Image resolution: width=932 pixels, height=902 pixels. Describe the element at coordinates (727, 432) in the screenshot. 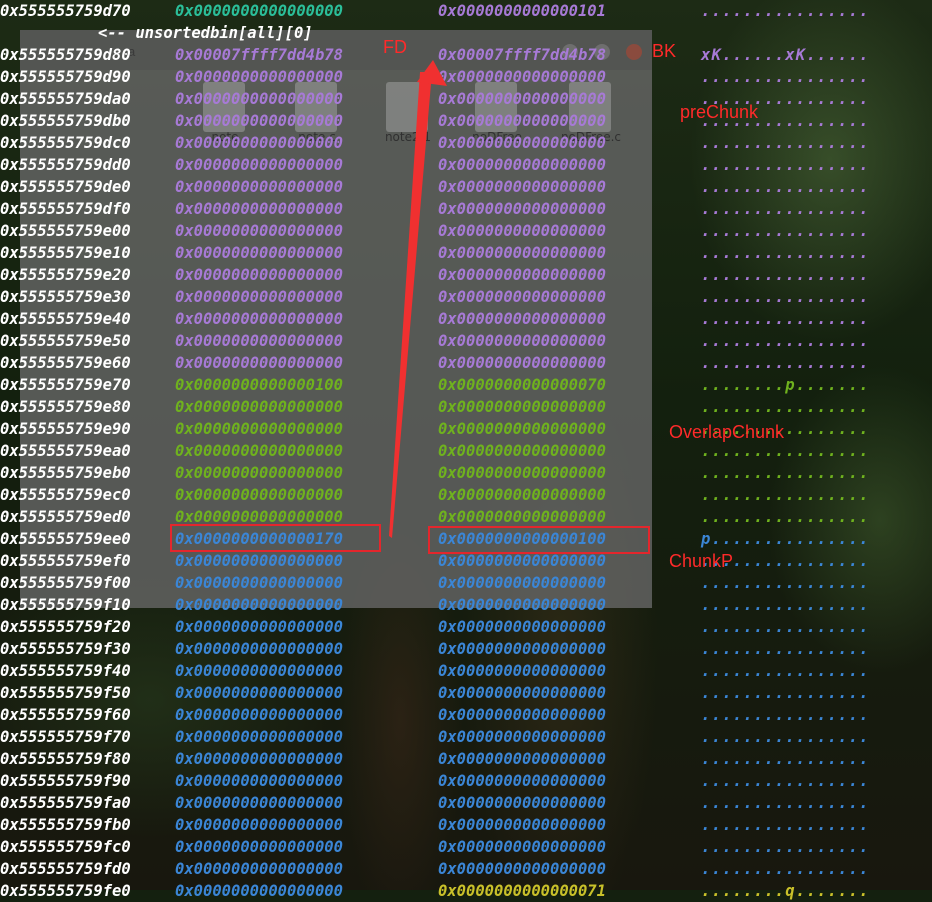

I see `overlap-chunk-label: OverlapChunk` at that location.